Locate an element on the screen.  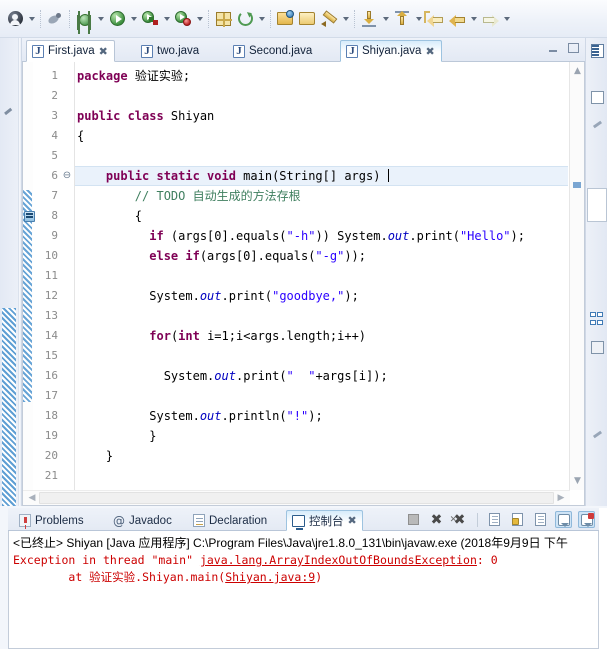
scroll-up-icon: ▲ is located at coordinates (577, 71).